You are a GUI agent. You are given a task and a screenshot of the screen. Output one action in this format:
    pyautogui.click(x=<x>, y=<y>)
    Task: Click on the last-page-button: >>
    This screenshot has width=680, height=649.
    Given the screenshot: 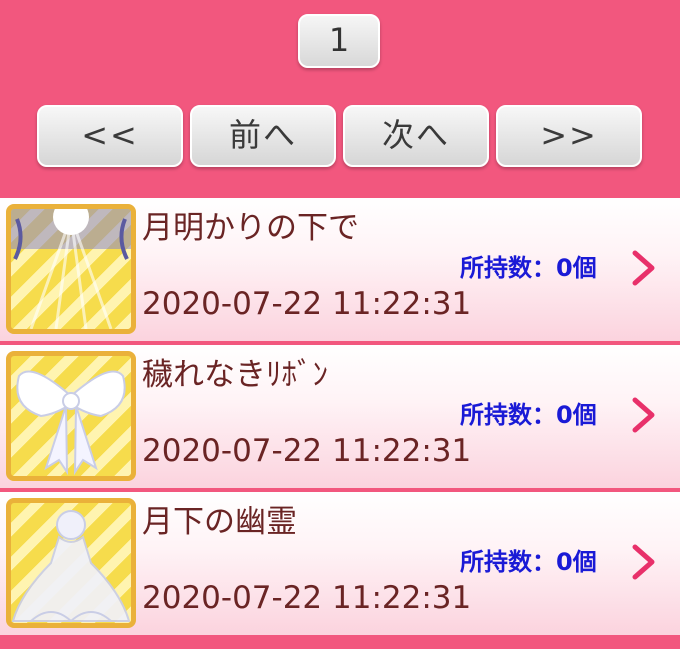 What is the action you would take?
    pyautogui.click(x=569, y=136)
    